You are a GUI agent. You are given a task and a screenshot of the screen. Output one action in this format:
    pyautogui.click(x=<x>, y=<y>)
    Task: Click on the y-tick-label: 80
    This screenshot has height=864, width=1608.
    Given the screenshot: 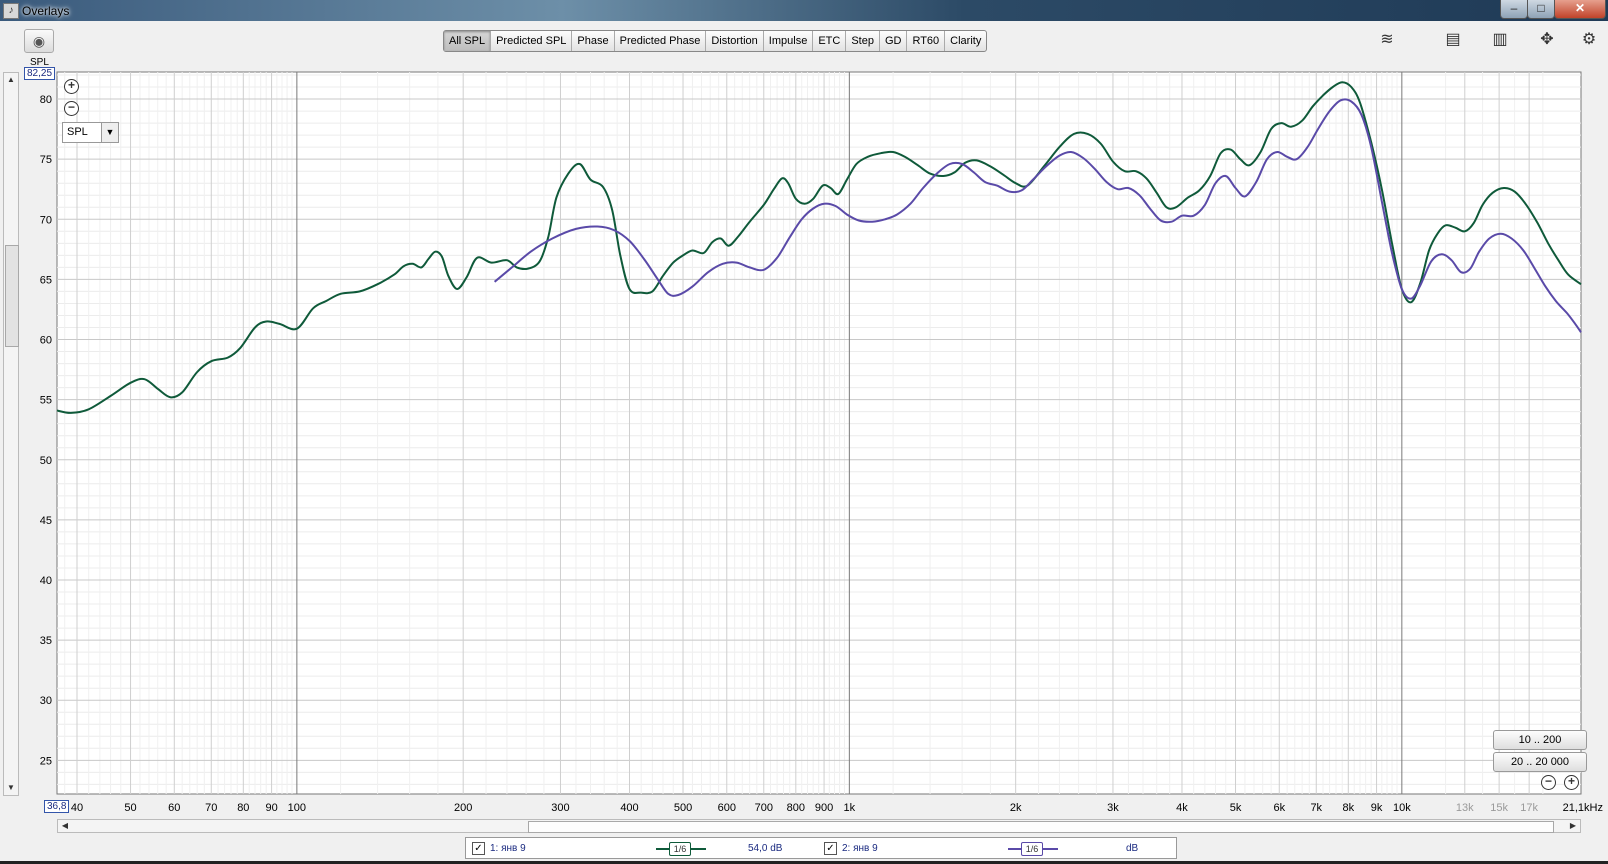 What is the action you would take?
    pyautogui.click(x=46, y=100)
    